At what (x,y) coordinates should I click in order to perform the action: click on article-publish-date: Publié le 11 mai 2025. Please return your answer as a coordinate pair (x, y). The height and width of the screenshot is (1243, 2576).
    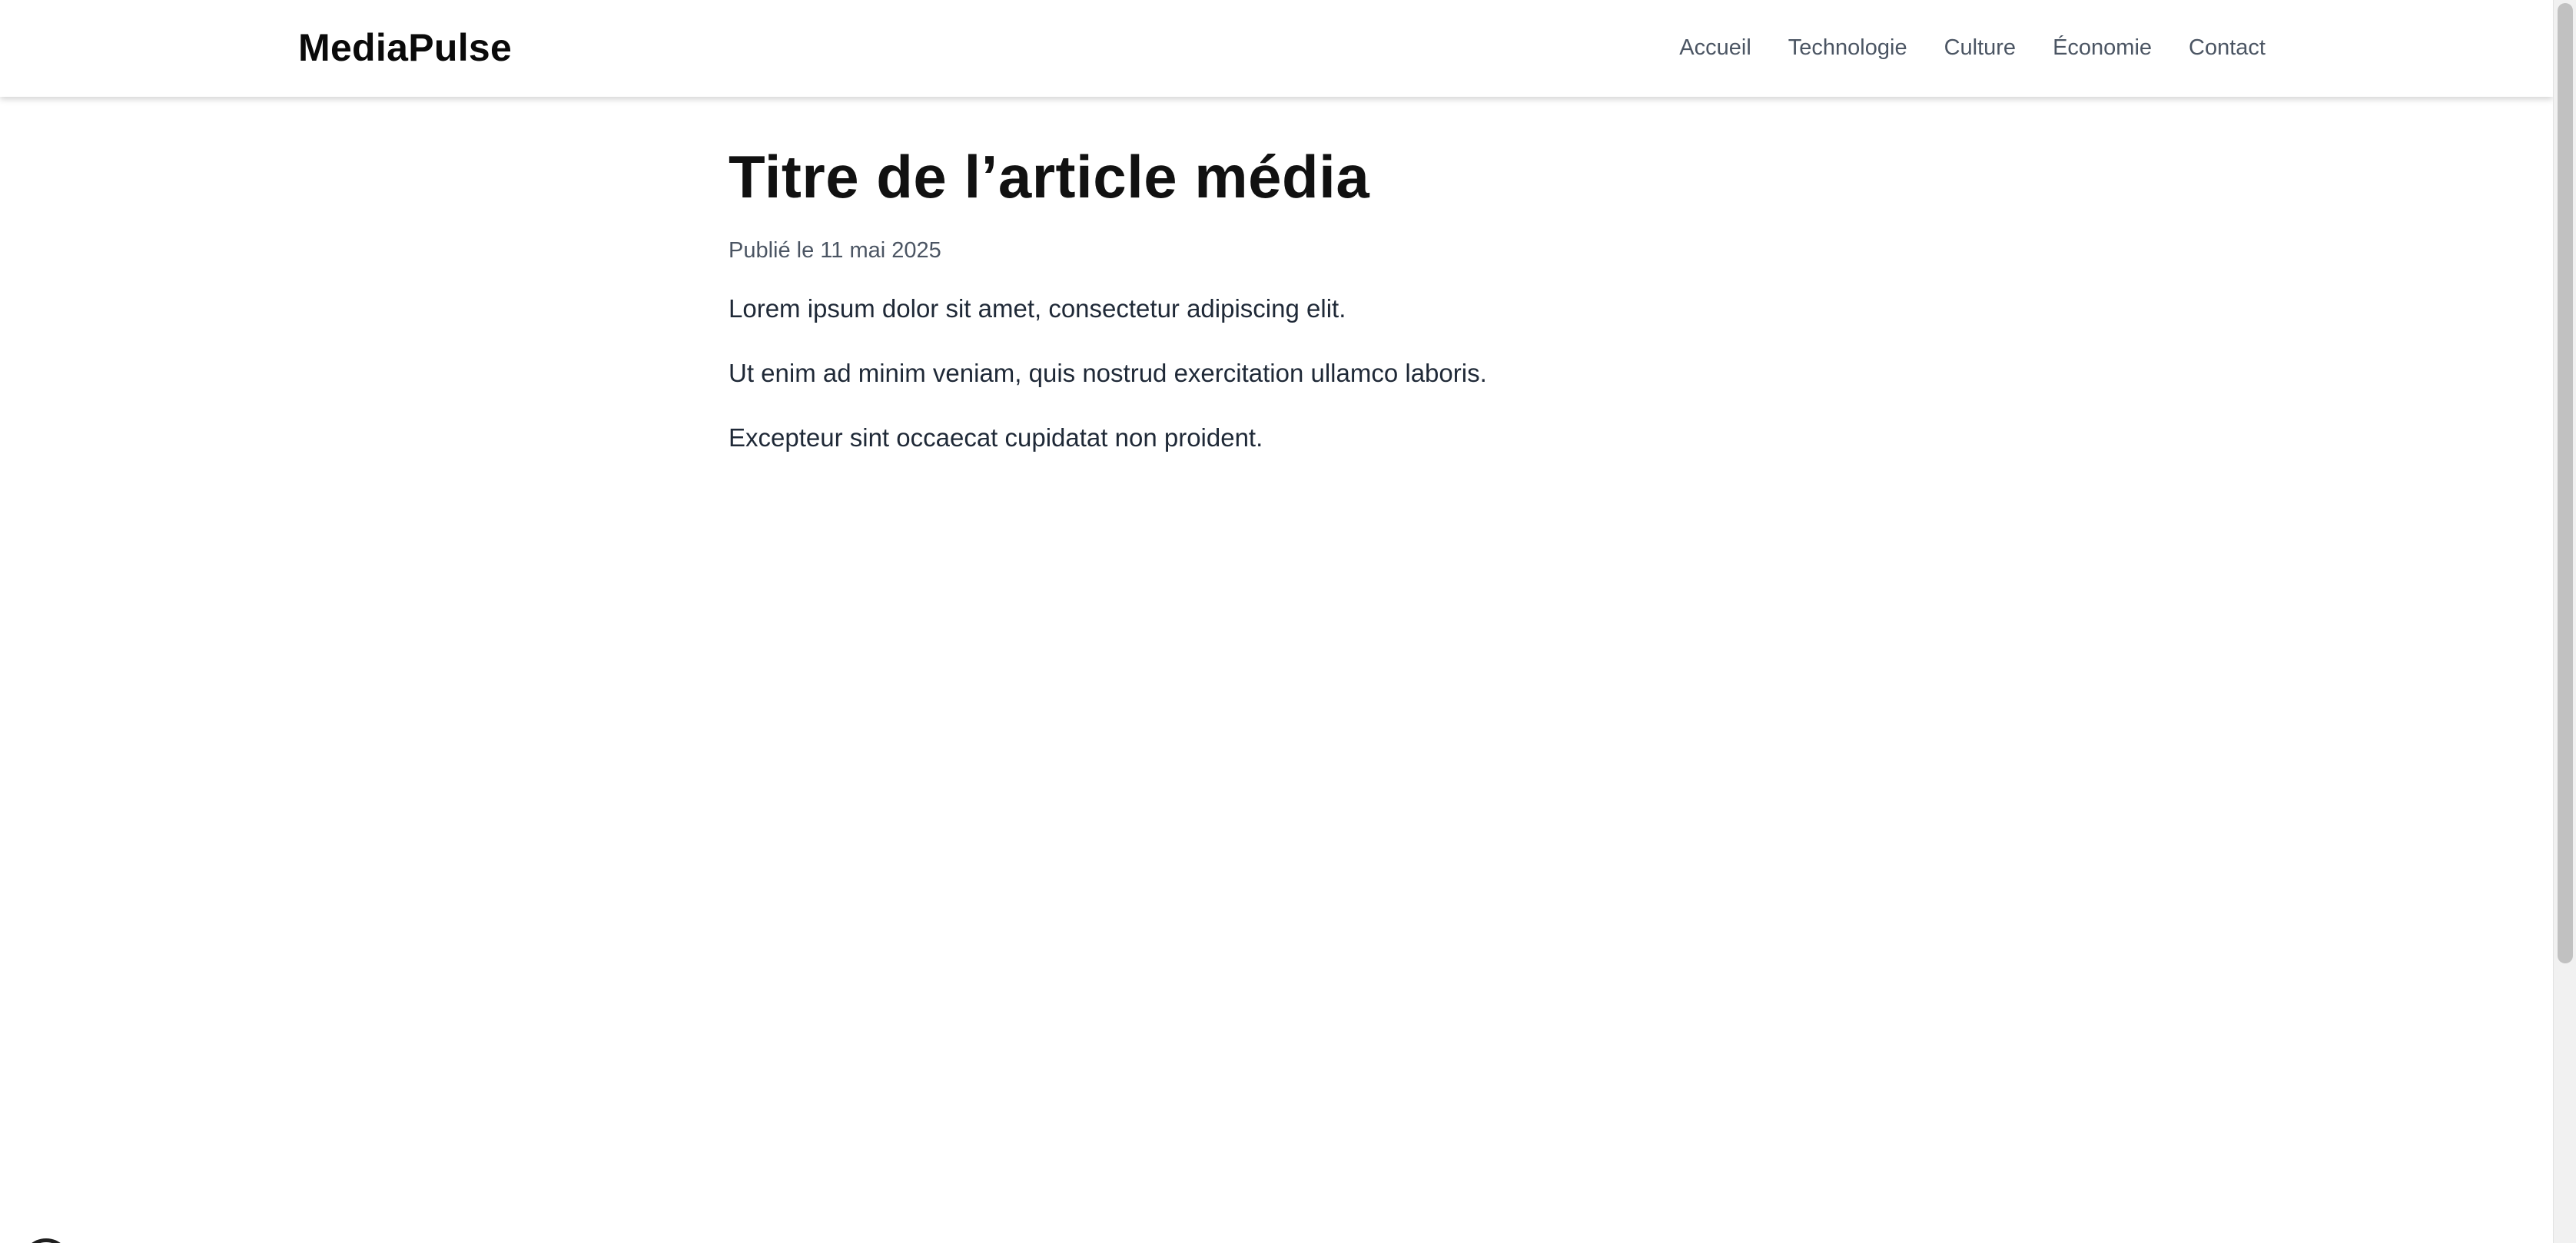
    Looking at the image, I should click on (835, 251).